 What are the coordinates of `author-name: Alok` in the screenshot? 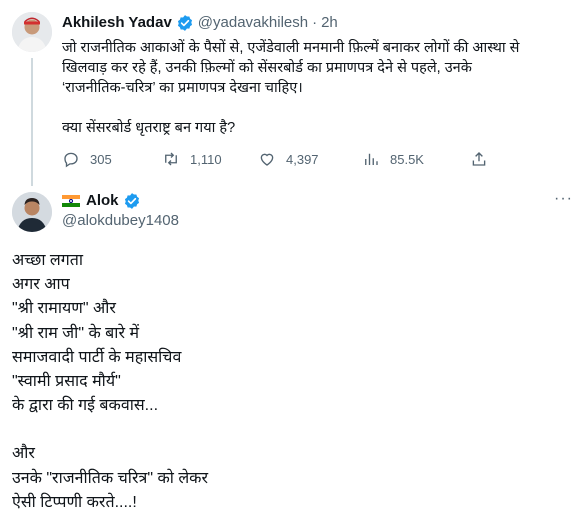 It's located at (102, 201).